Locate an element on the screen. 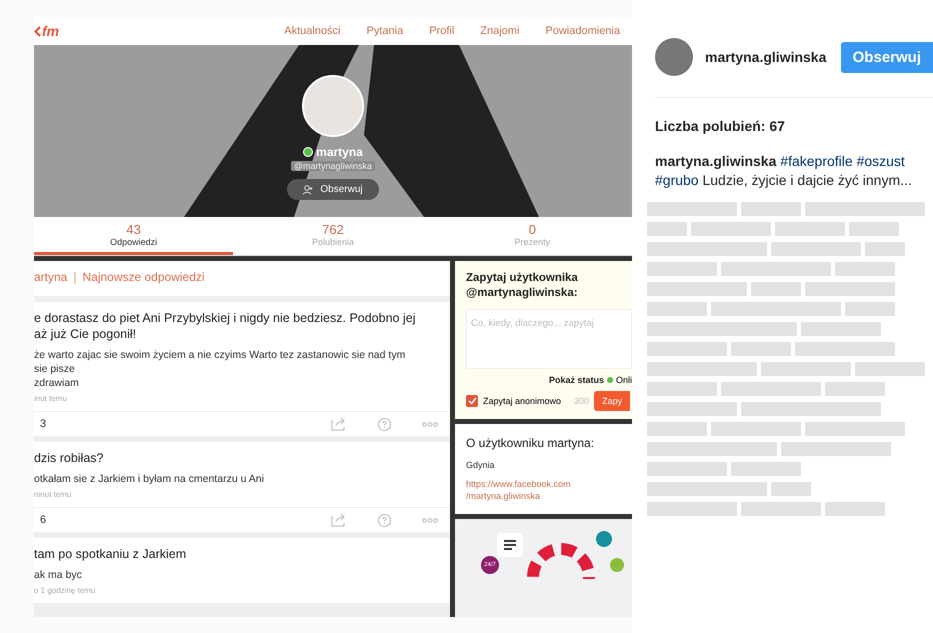 Image resolution: width=933 pixels, height=633 pixels. anonymous-label: Zapytaj anonimowo is located at coordinates (522, 401).